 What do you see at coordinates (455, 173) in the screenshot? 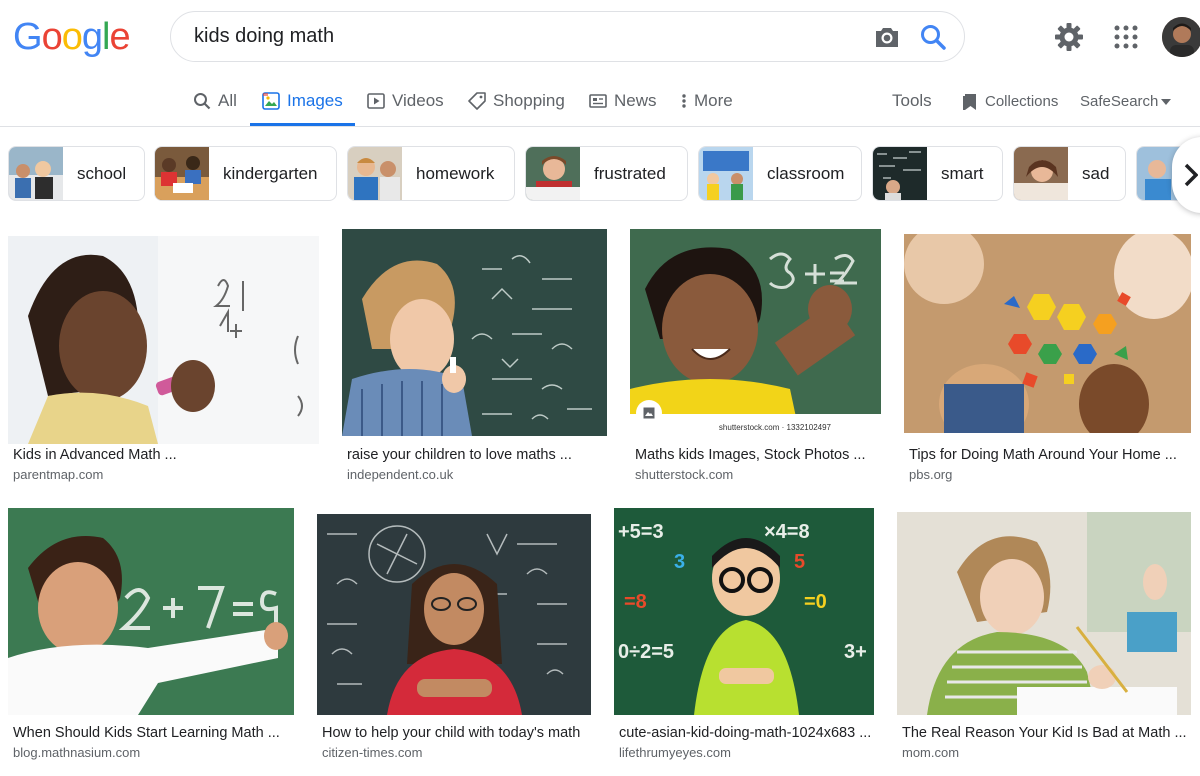
I see `chip-label: homework` at bounding box center [455, 173].